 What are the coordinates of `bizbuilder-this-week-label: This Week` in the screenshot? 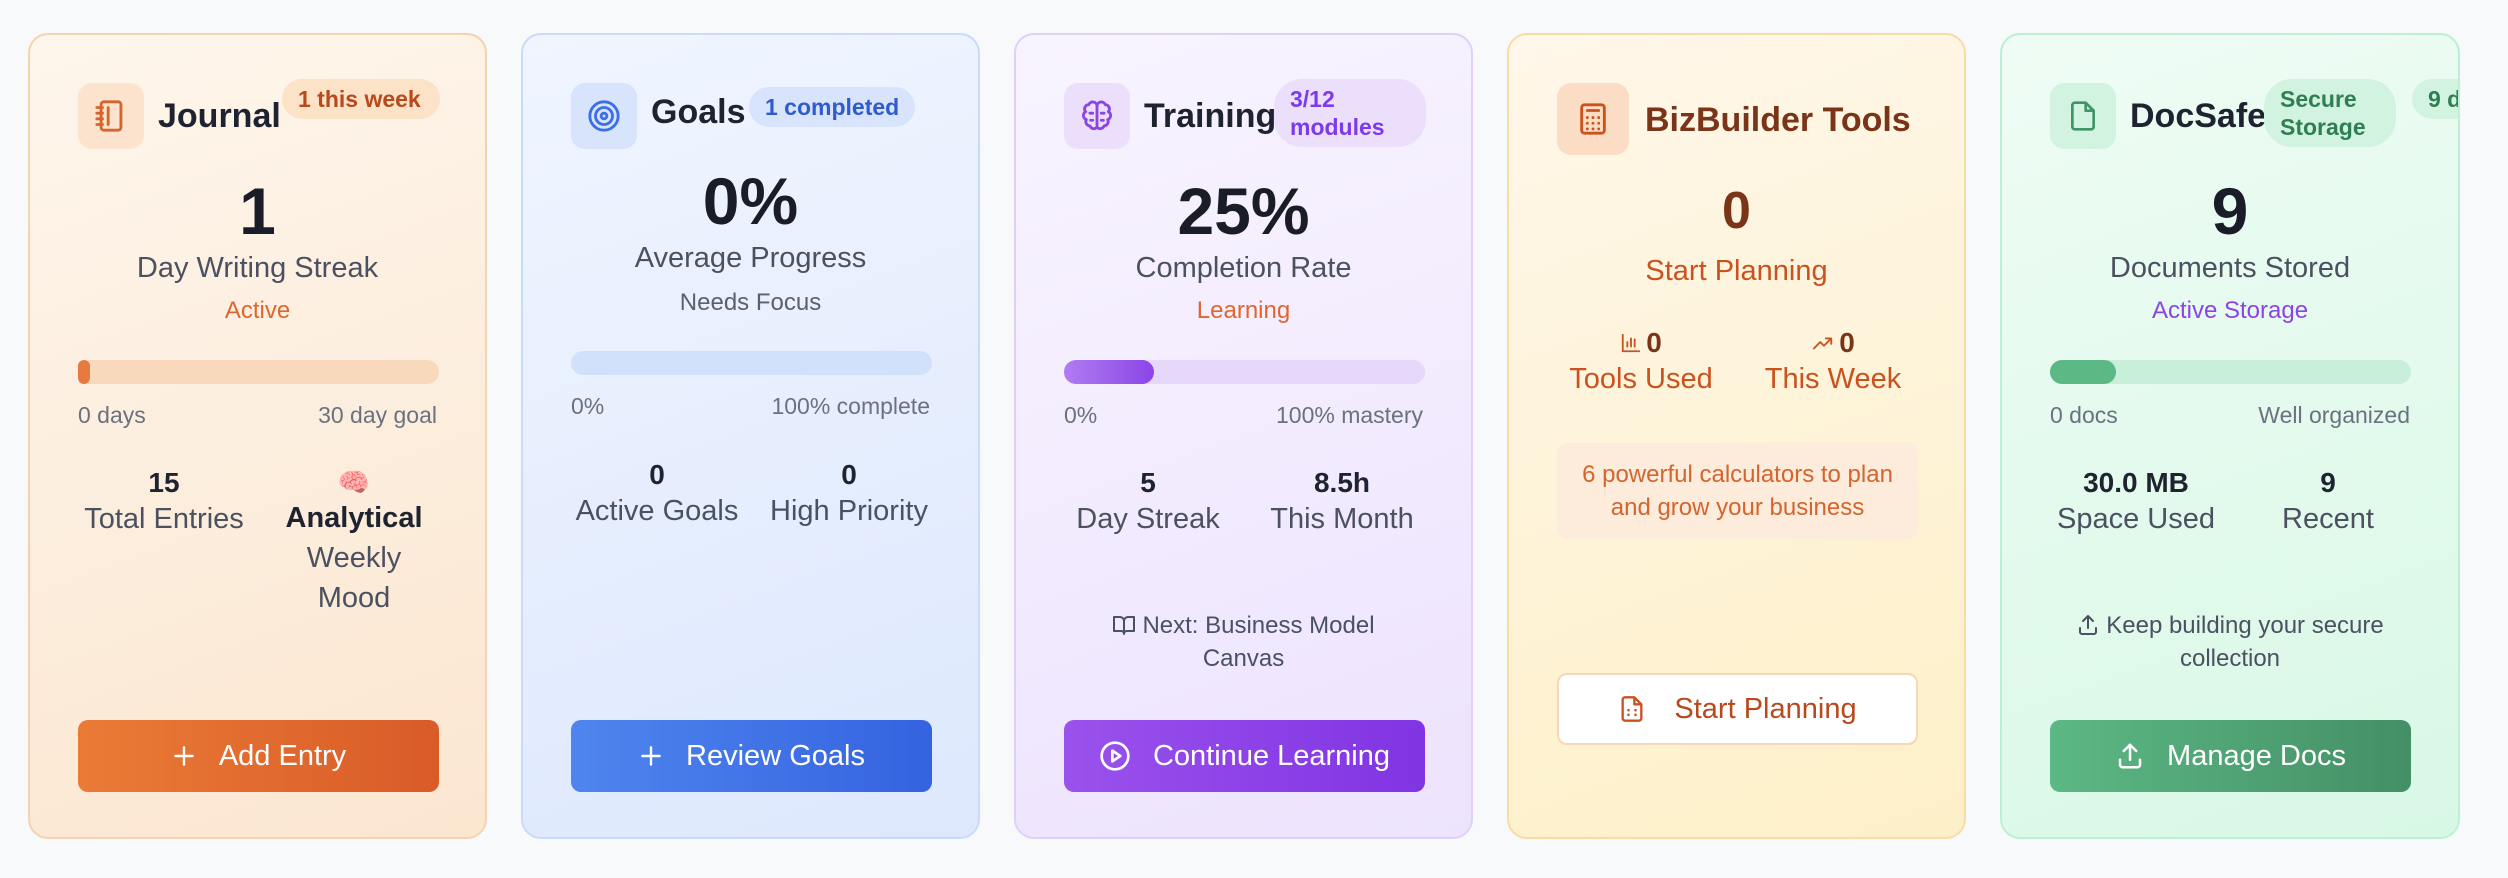 It's located at (1833, 379).